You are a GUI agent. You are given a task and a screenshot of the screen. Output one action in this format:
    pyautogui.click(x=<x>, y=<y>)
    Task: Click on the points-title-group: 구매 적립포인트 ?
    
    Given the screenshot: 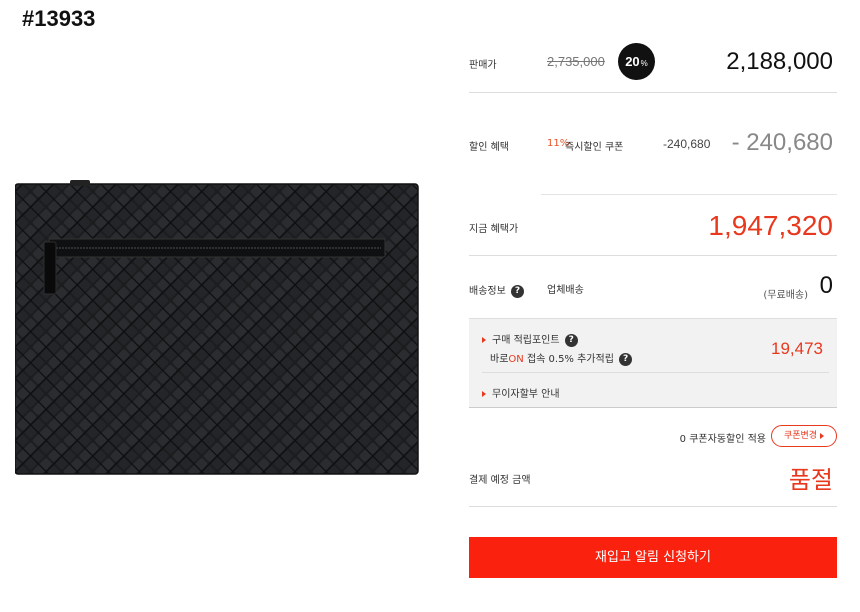 What is the action you would take?
    pyautogui.click(x=530, y=339)
    